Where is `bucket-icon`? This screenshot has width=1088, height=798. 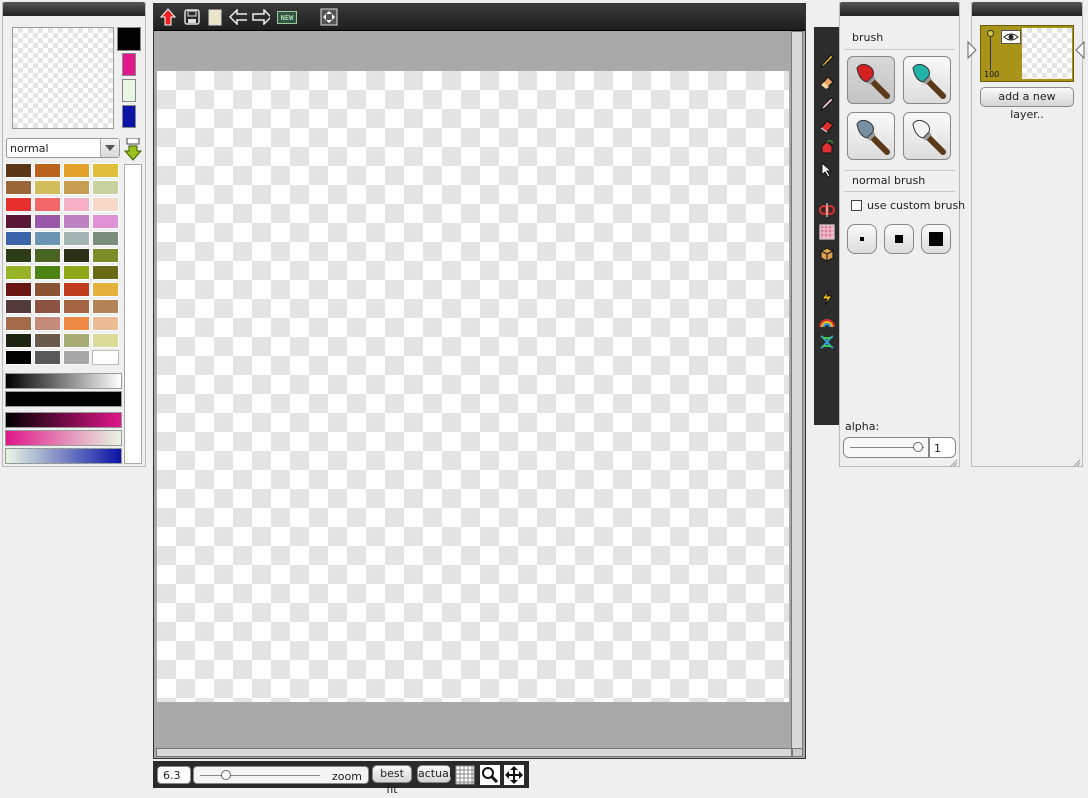 bucket-icon is located at coordinates (827, 148).